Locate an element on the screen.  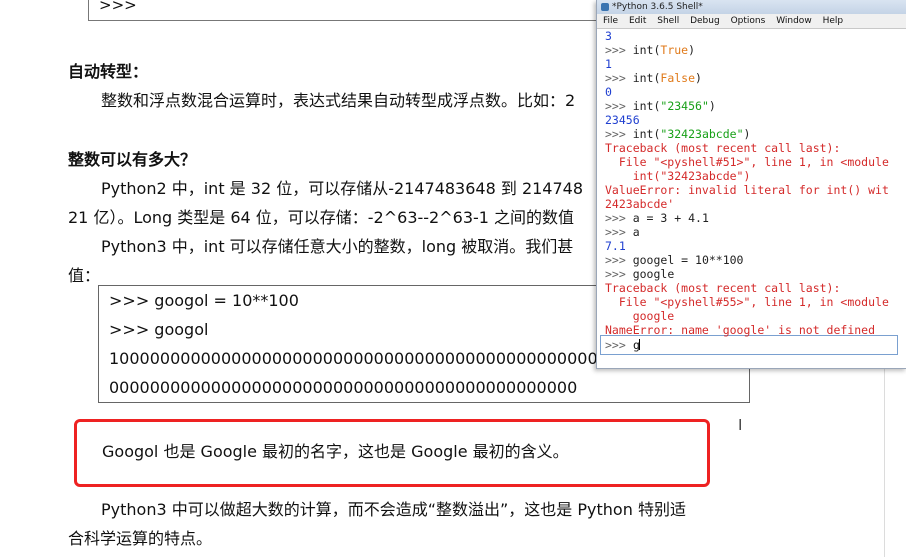
shell-output-line: >>> googel = 10**100 is located at coordinates (674, 260).